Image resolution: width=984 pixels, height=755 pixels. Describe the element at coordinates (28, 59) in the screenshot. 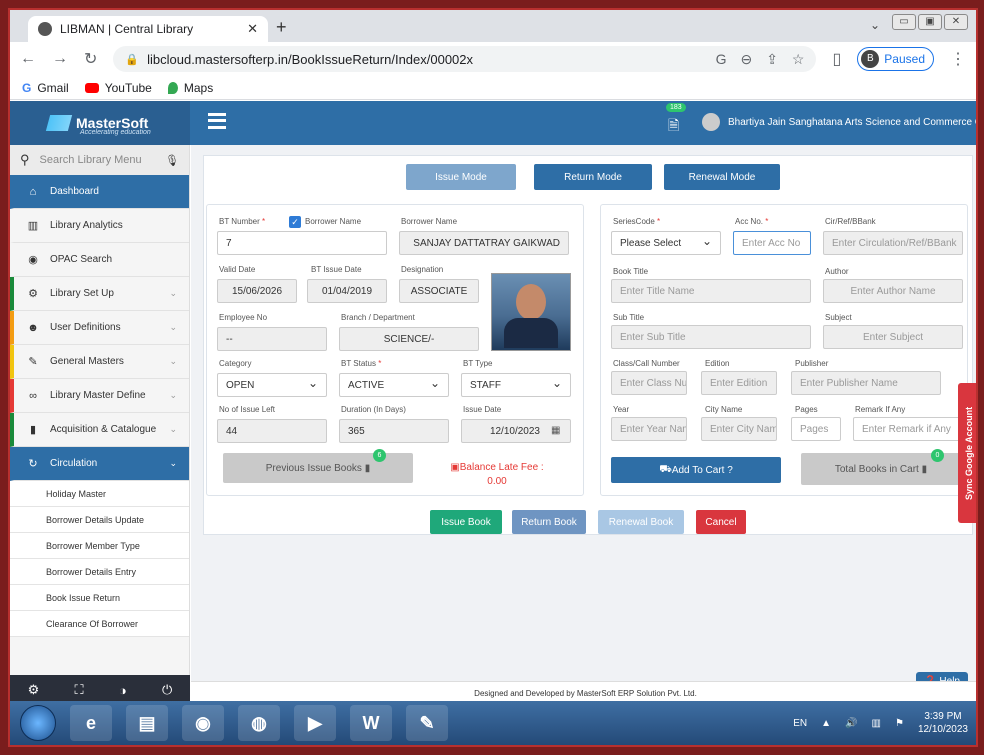

I see `back-arrow-icon: ←` at that location.